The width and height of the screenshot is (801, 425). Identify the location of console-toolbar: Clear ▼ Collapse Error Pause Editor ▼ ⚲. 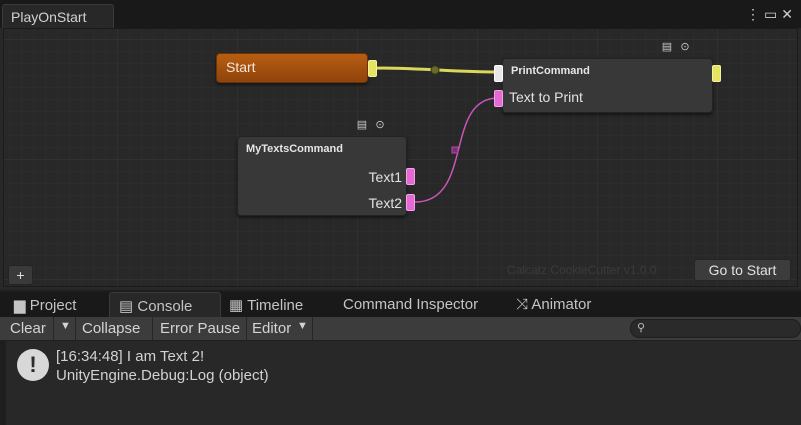
(400, 329).